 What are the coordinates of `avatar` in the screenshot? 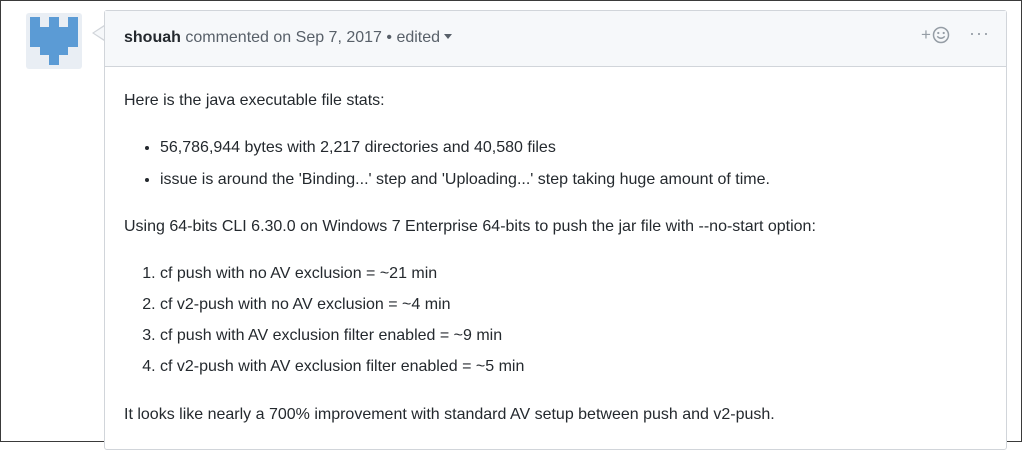 It's located at (54, 41).